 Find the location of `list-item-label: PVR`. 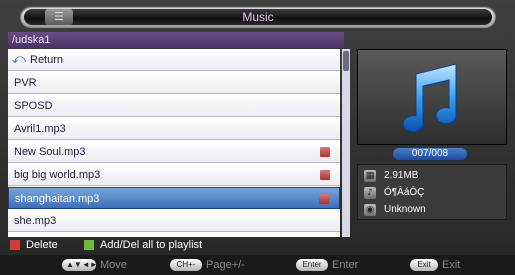

list-item-label: PVR is located at coordinates (25, 83).